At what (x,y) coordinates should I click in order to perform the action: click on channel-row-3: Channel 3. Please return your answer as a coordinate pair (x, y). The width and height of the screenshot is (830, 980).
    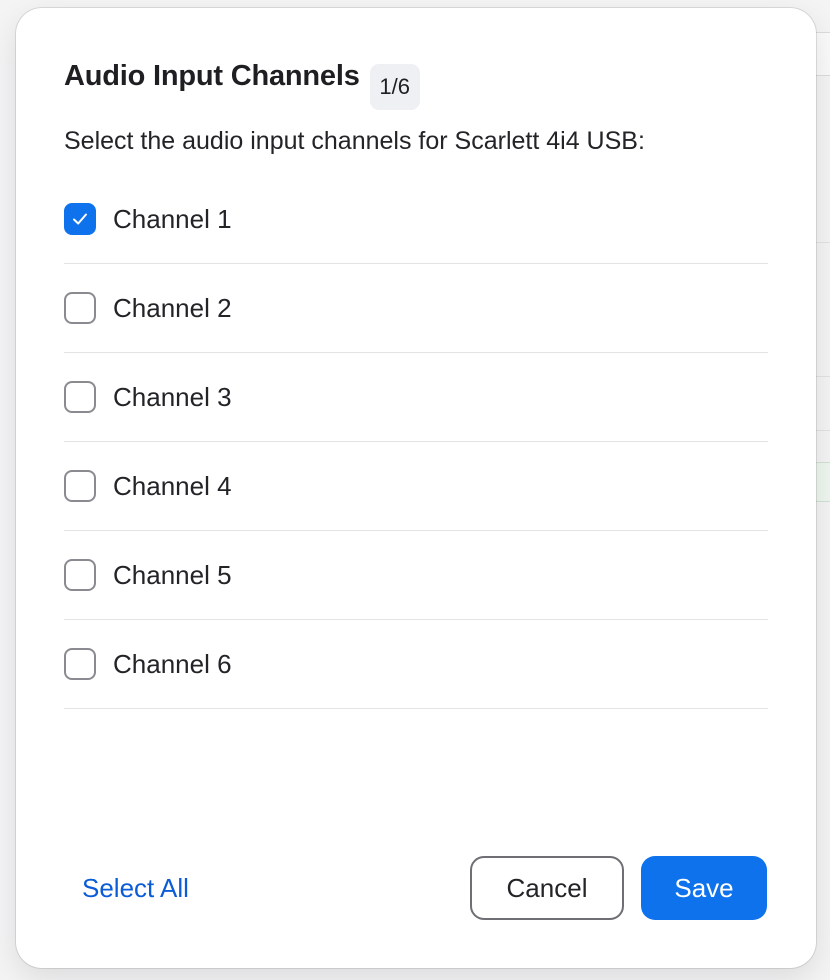
    Looking at the image, I should click on (416, 397).